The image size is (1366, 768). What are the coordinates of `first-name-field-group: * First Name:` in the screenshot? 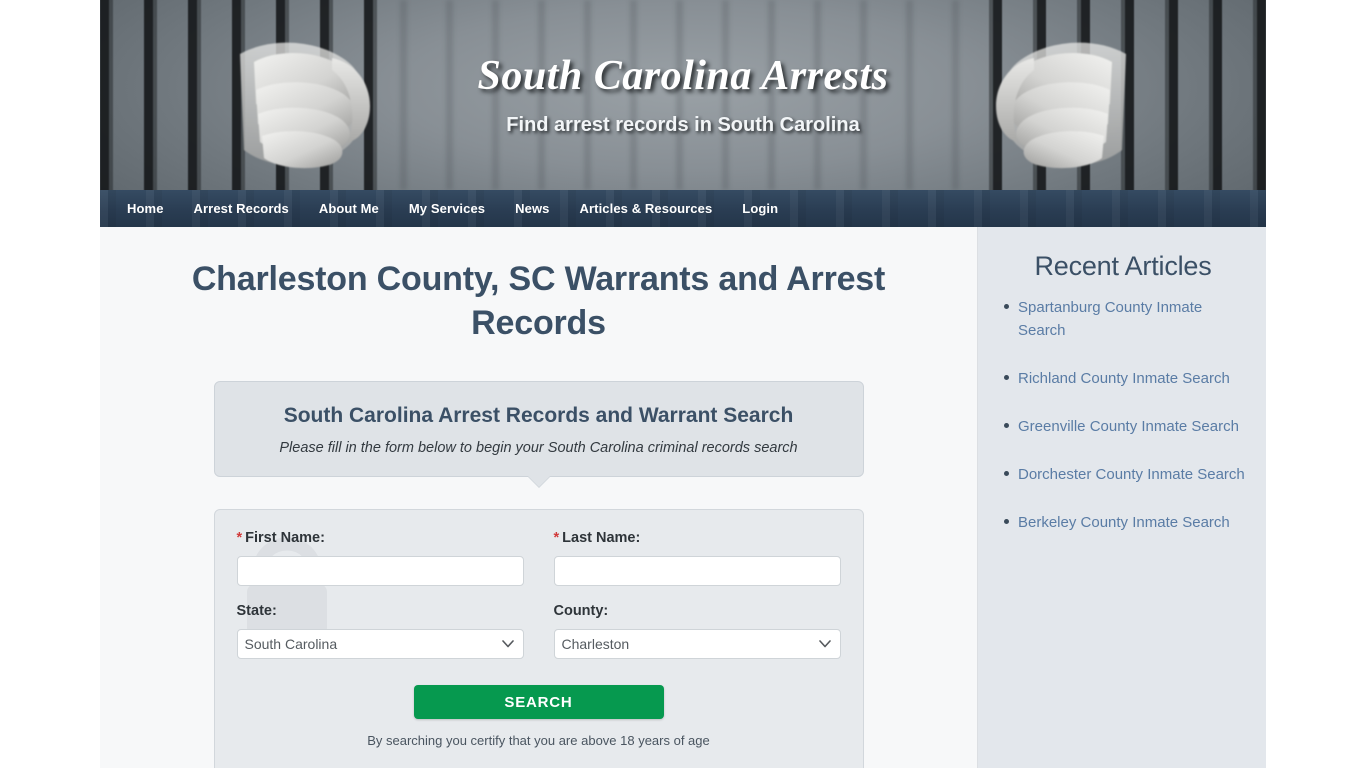 It's located at (380, 558).